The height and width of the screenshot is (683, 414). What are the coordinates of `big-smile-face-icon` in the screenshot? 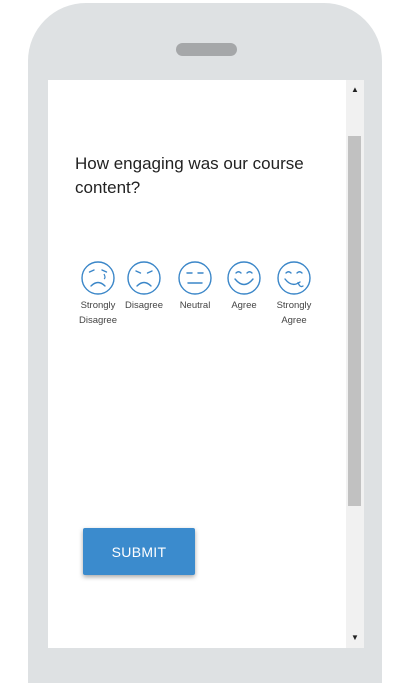 It's located at (294, 278).